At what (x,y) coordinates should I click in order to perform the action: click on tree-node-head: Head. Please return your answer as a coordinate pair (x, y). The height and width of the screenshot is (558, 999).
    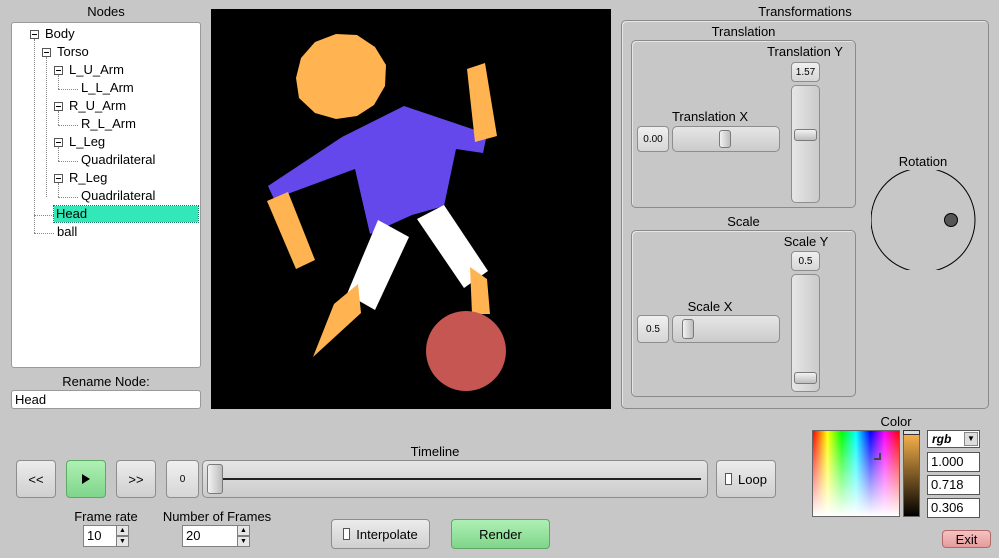
    Looking at the image, I should click on (126, 214).